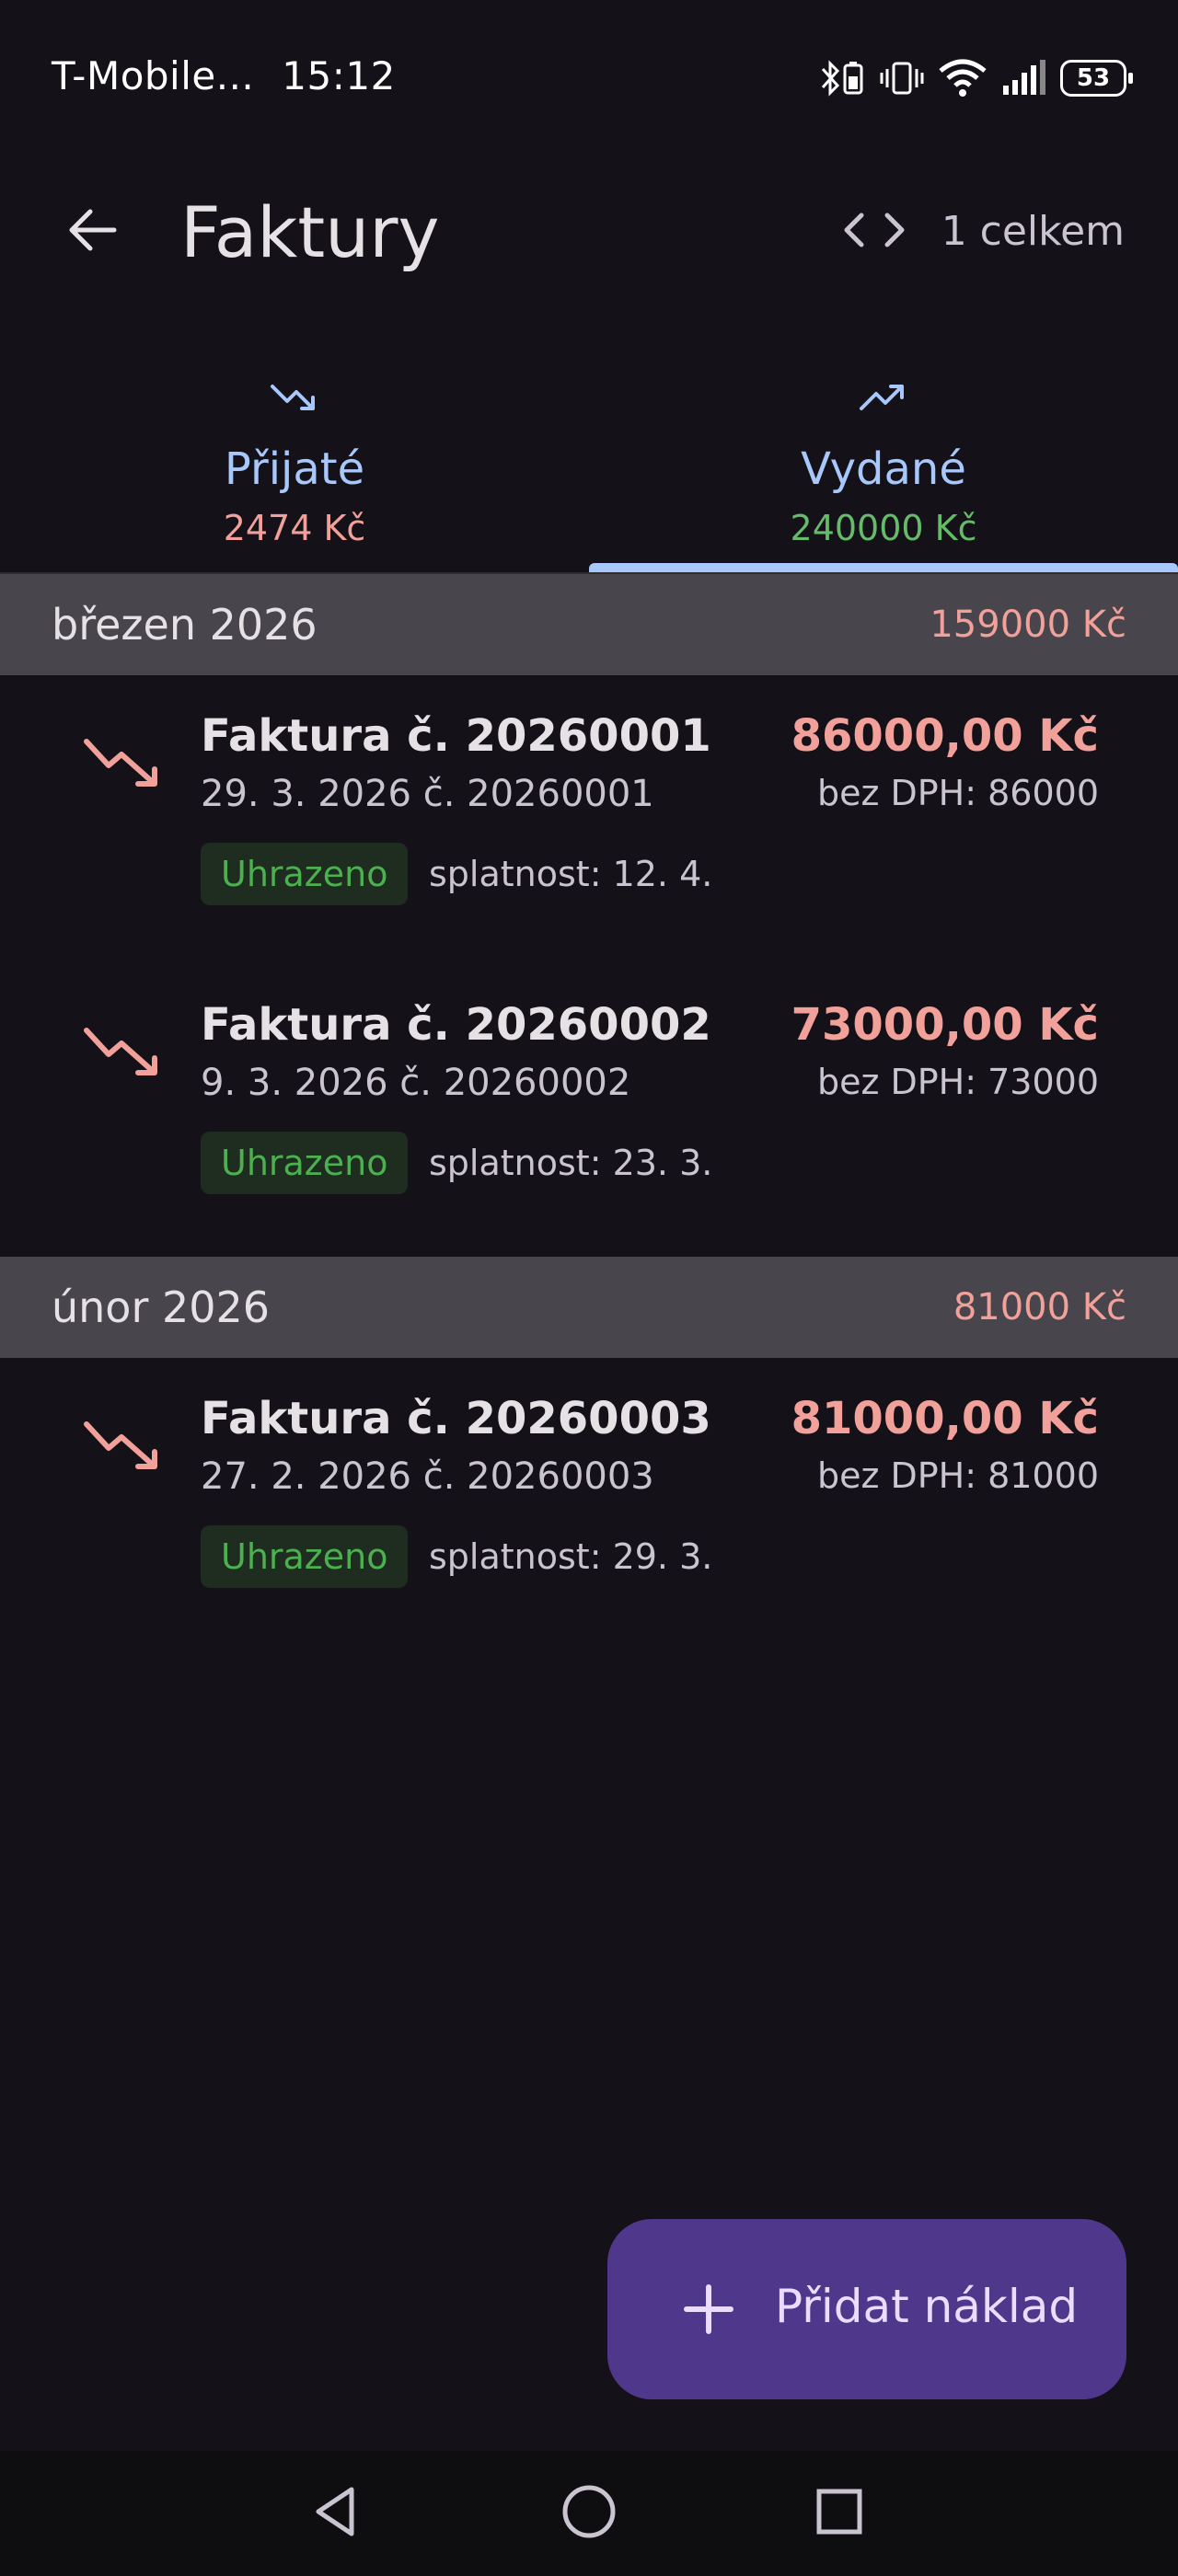 The image size is (1178, 2576). I want to click on code-icon, so click(874, 232).